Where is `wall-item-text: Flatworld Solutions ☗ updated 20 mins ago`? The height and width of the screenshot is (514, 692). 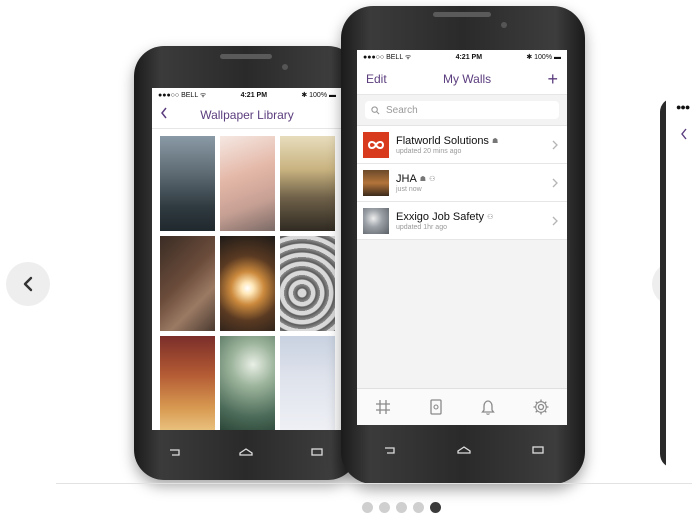 wall-item-text: Flatworld Solutions ☗ updated 20 mins ago is located at coordinates (473, 145).